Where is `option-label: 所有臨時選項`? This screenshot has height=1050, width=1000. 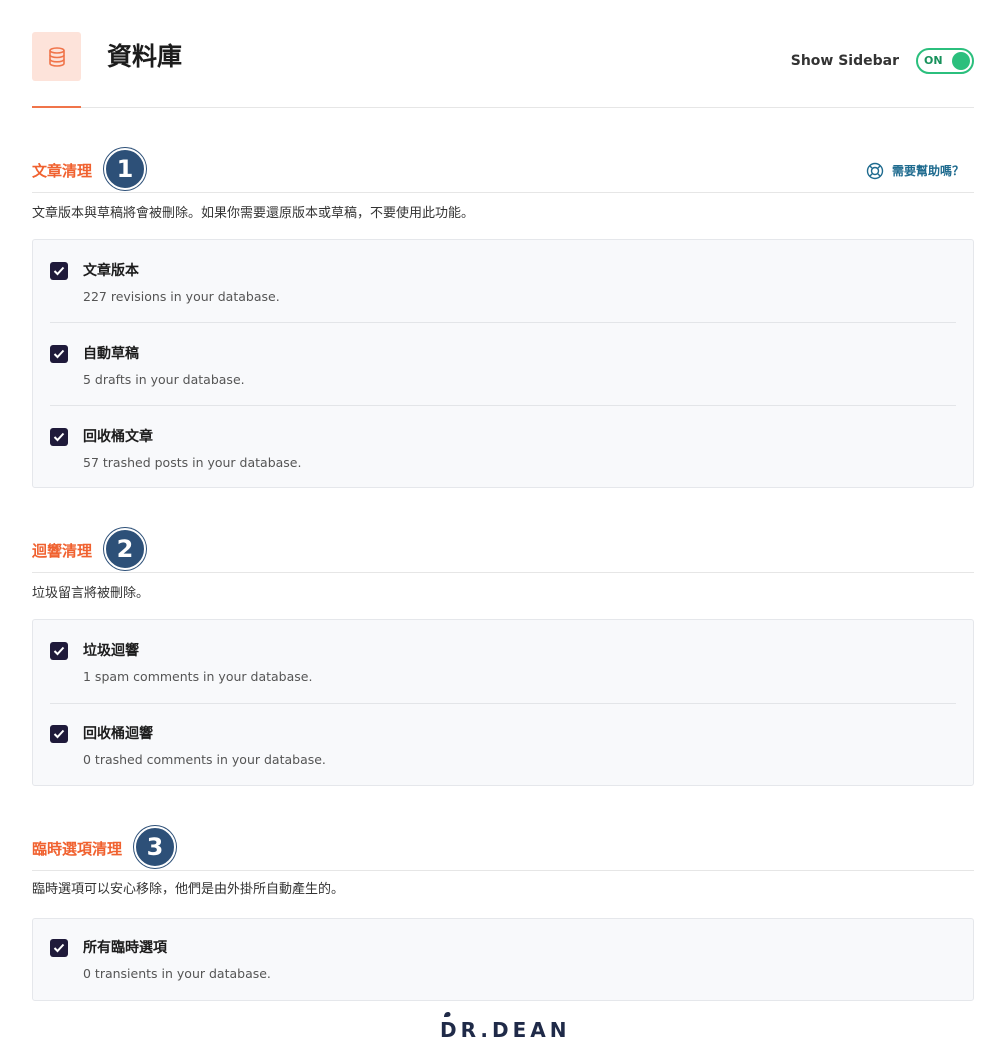
option-label: 所有臨時選項 is located at coordinates (125, 948).